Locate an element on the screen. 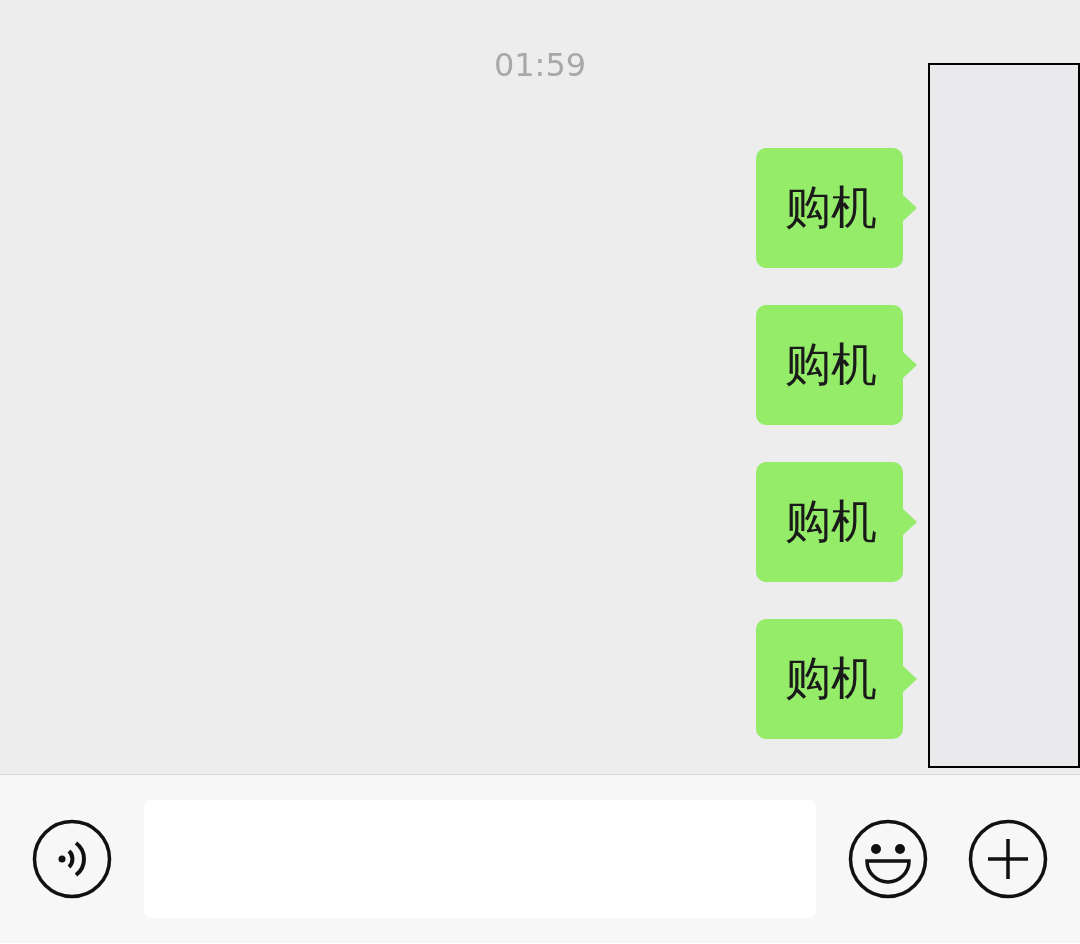 This screenshot has width=1080, height=944. voice-icon is located at coordinates (72, 859).